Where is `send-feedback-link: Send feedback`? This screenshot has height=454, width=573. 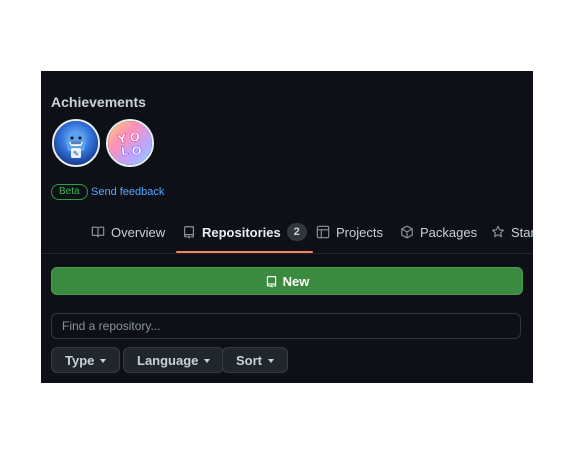 send-feedback-link: Send feedback is located at coordinates (127, 192).